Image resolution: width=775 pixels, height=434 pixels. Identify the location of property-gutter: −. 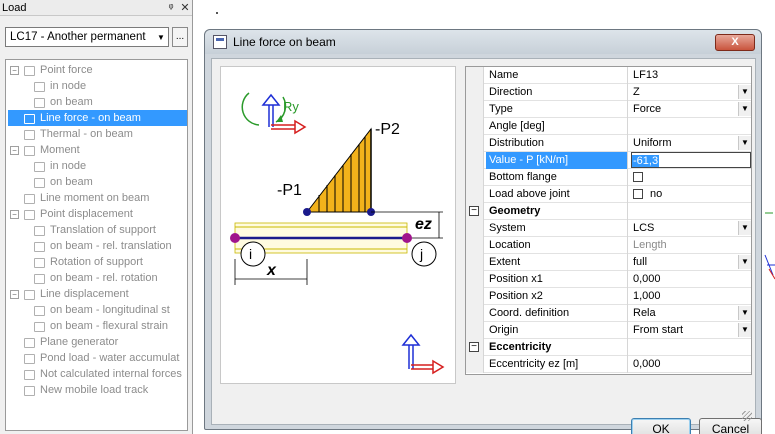
(475, 211).